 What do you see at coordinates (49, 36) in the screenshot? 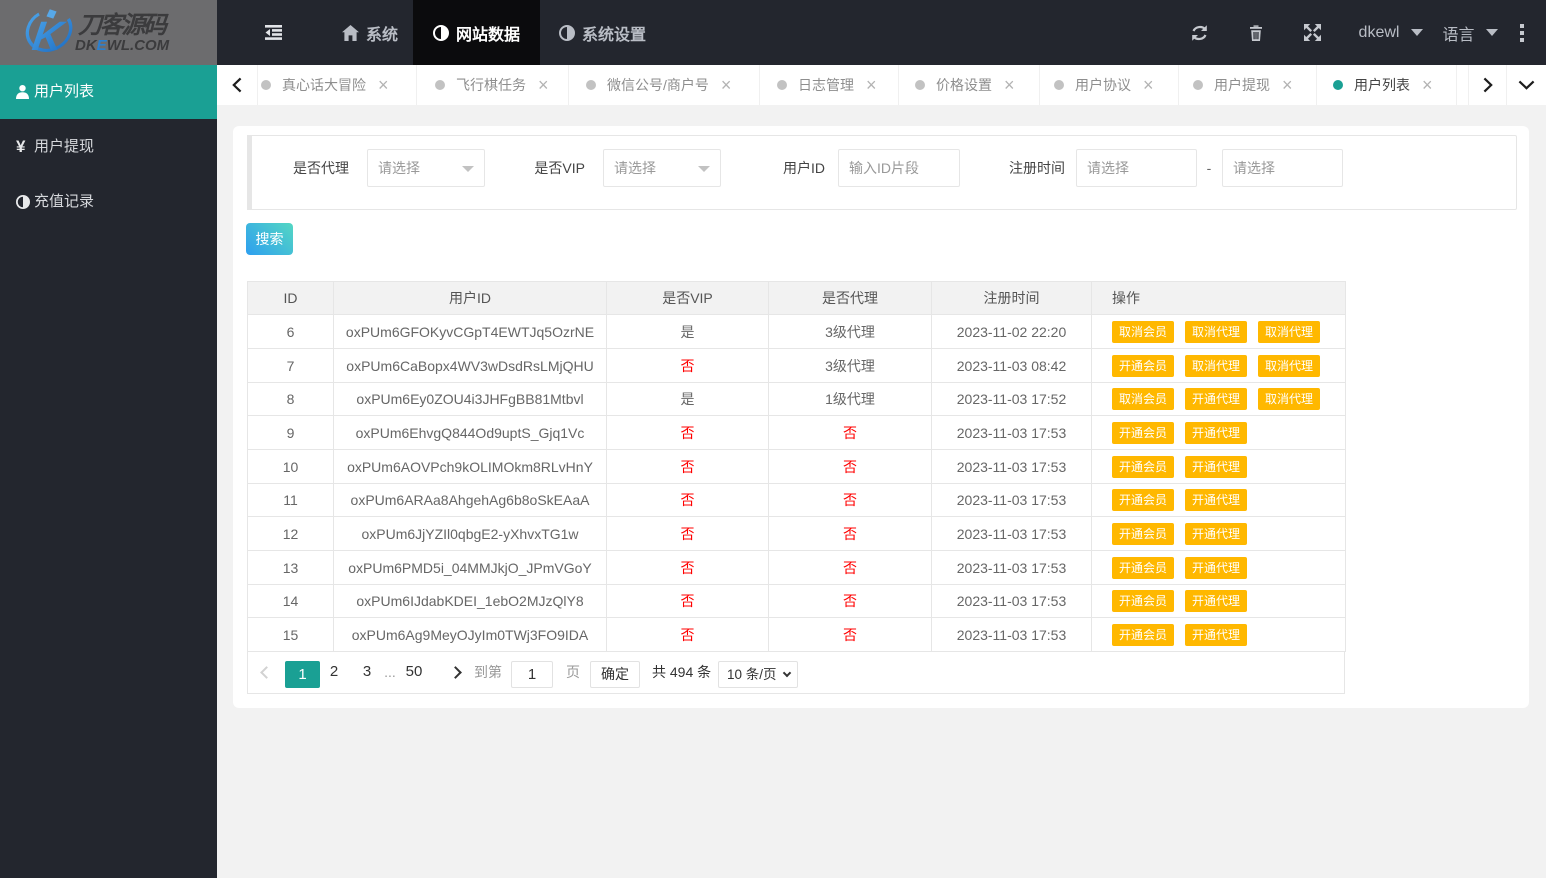
I see `svg-text: K` at bounding box center [49, 36].